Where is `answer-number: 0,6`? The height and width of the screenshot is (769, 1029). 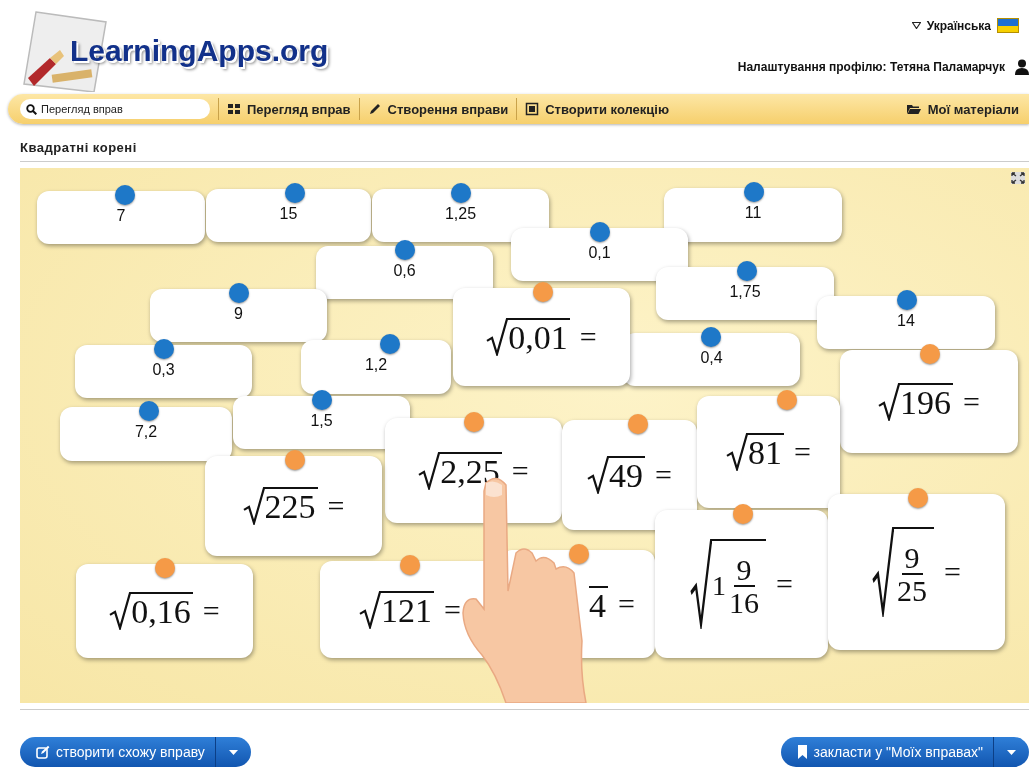 answer-number: 0,6 is located at coordinates (404, 271).